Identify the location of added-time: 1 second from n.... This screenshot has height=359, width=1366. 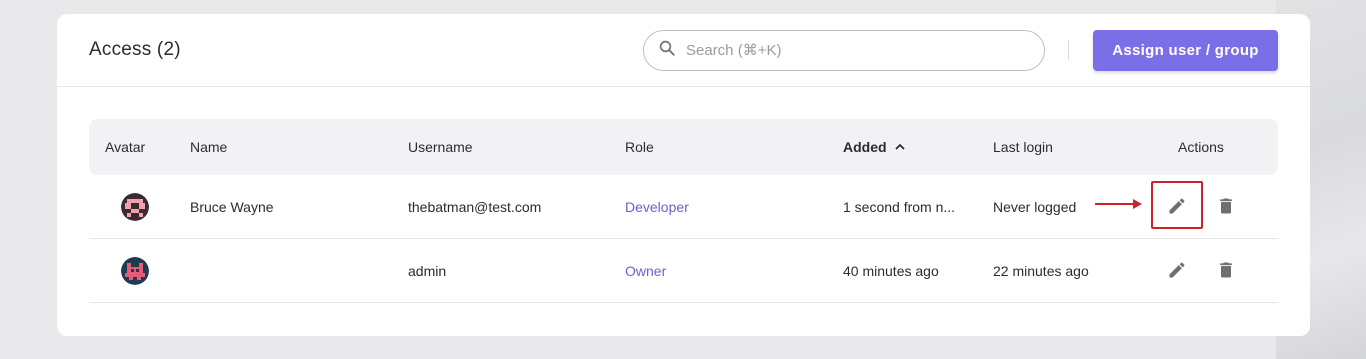
(899, 207).